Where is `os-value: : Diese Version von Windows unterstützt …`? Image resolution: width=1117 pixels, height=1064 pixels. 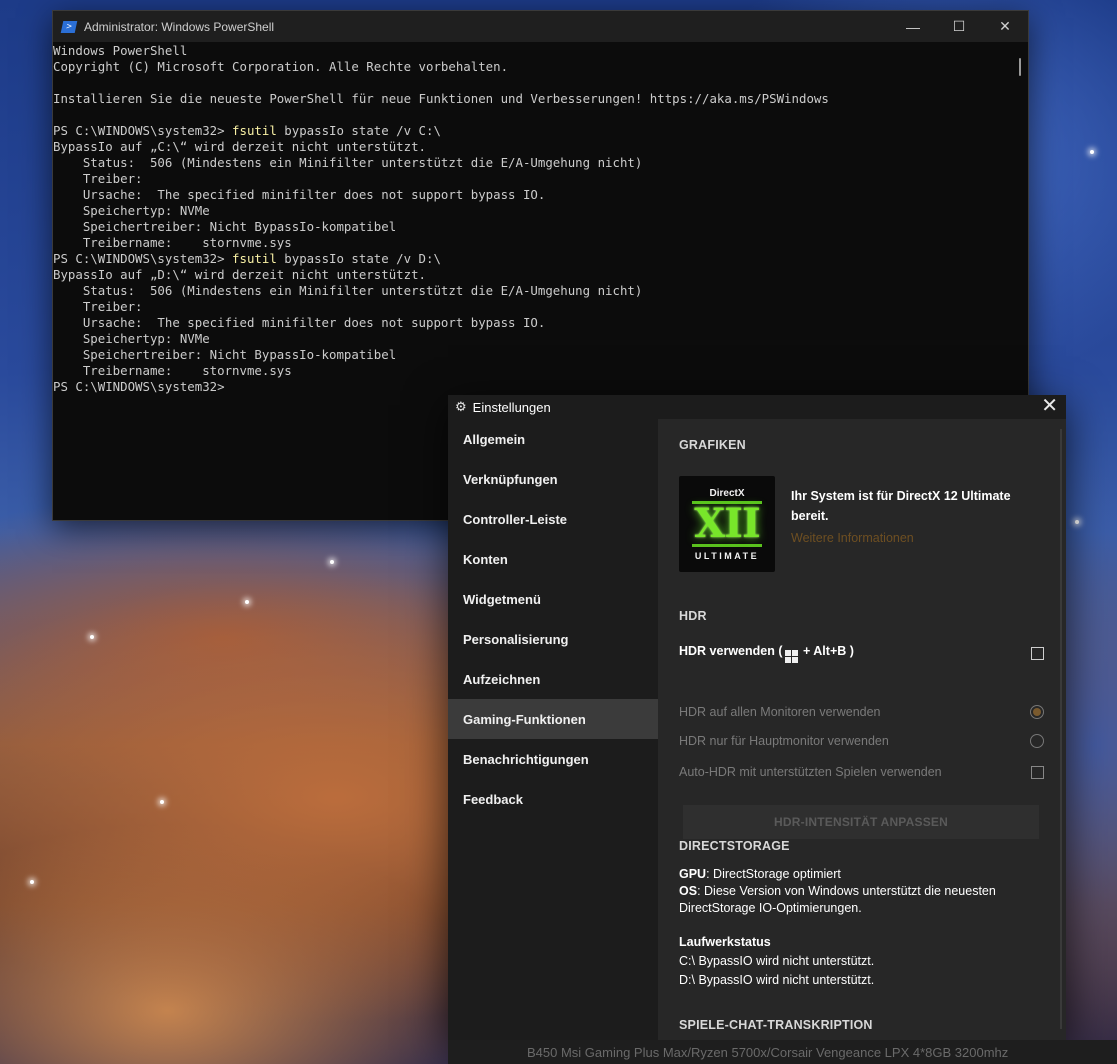 os-value: : Diese Version von Windows unterstützt … is located at coordinates (837, 899).